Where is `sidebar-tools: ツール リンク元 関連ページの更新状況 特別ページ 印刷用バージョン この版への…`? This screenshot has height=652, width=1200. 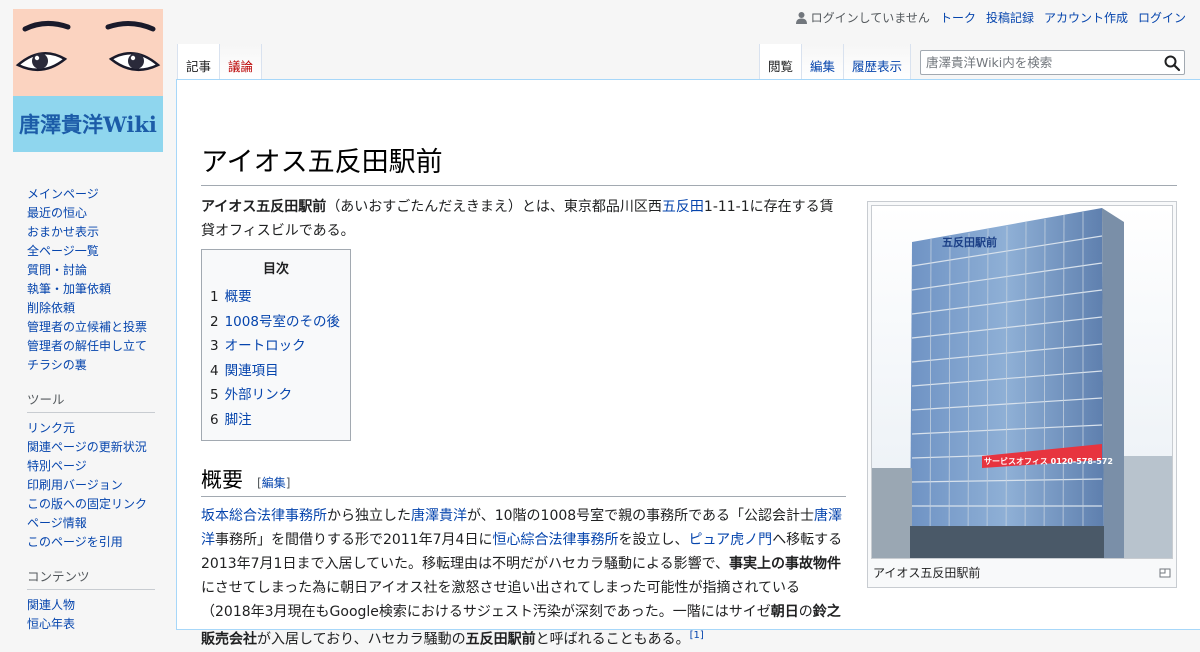 sidebar-tools: ツール リンク元 関連ページの更新状況 特別ページ 印刷用バージョン この版への… is located at coordinates (101, 470).